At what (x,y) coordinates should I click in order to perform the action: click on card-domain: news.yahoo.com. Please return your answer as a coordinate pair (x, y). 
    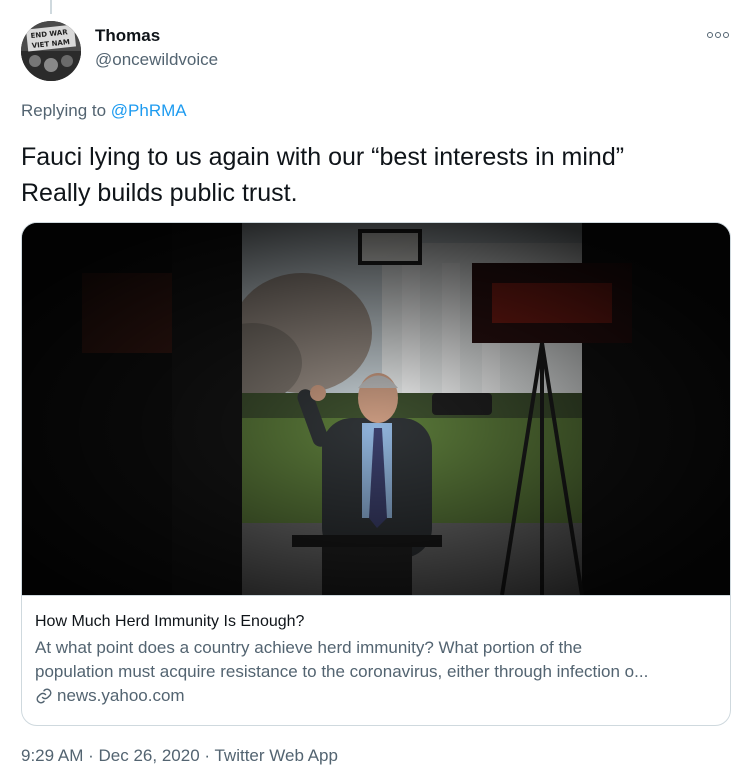
    Looking at the image, I should click on (376, 696).